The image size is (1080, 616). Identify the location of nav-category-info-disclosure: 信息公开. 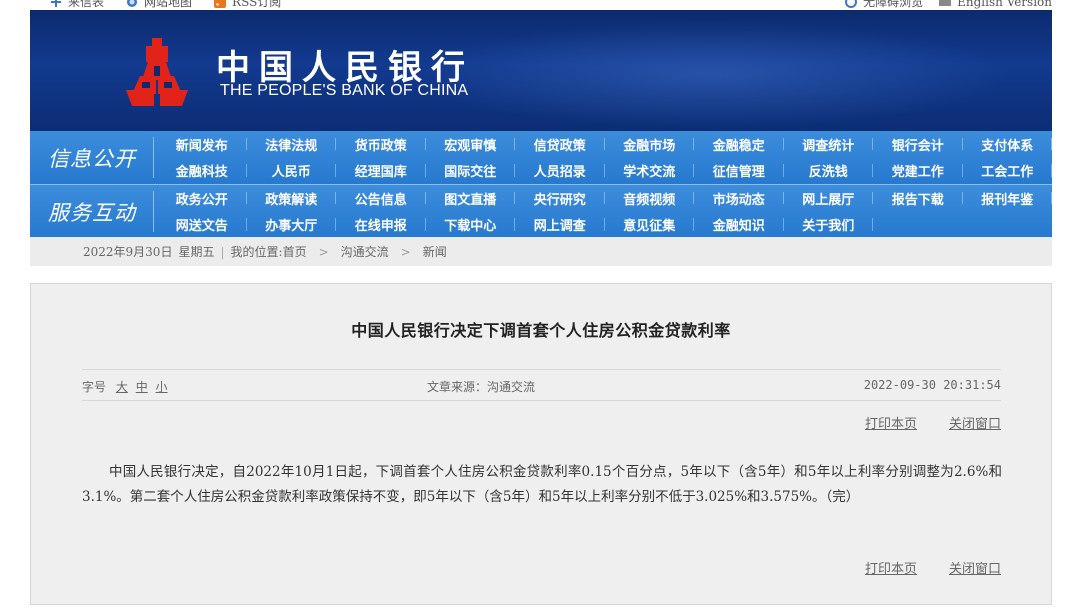
(92, 157).